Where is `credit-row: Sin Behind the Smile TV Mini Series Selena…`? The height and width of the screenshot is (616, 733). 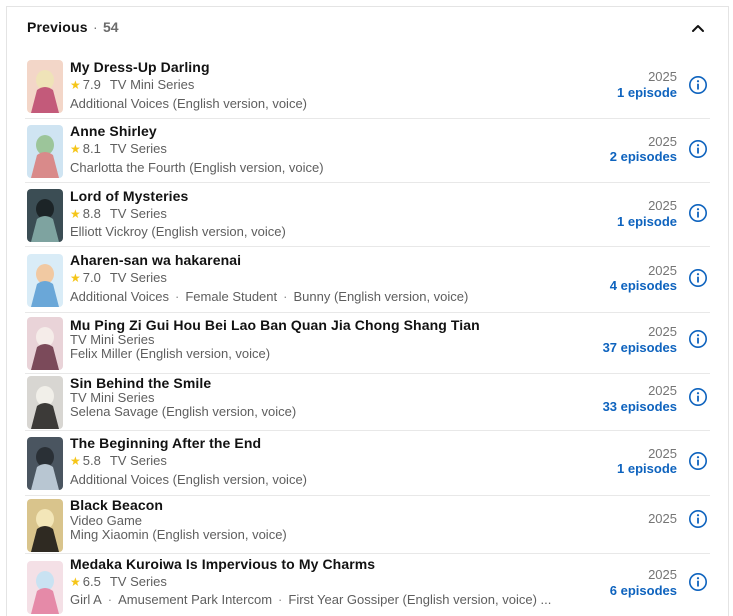 credit-row: Sin Behind the Smile TV Mini Series Selena… is located at coordinates (367, 402).